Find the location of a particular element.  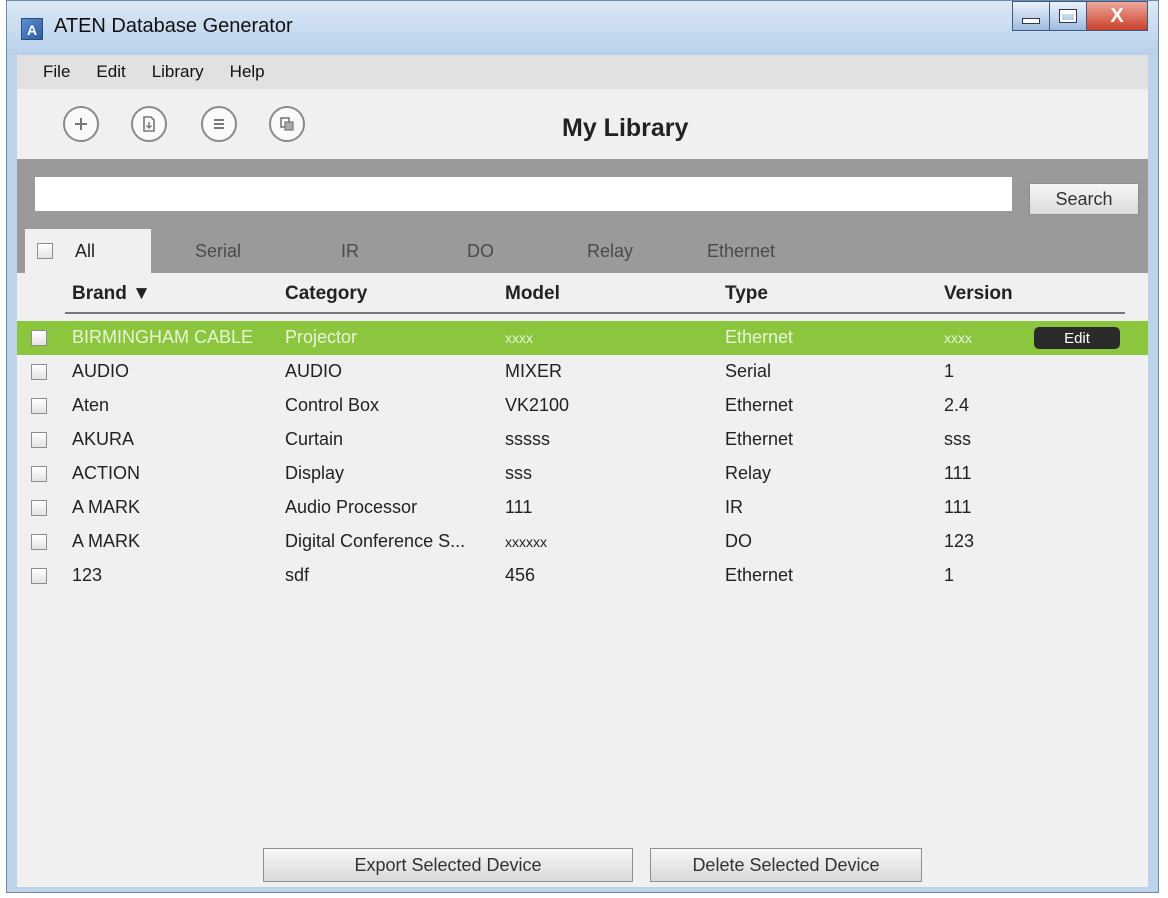

list-icon is located at coordinates (219, 124).